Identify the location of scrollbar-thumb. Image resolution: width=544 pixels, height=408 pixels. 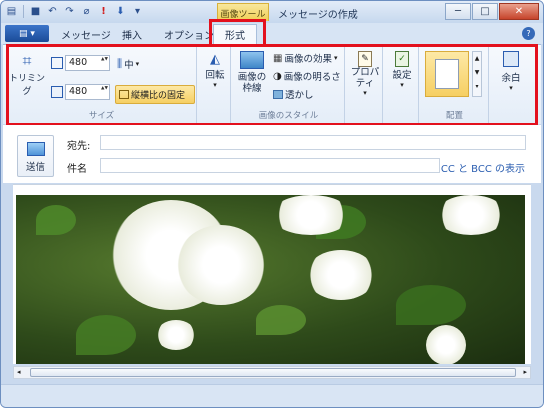
(273, 372).